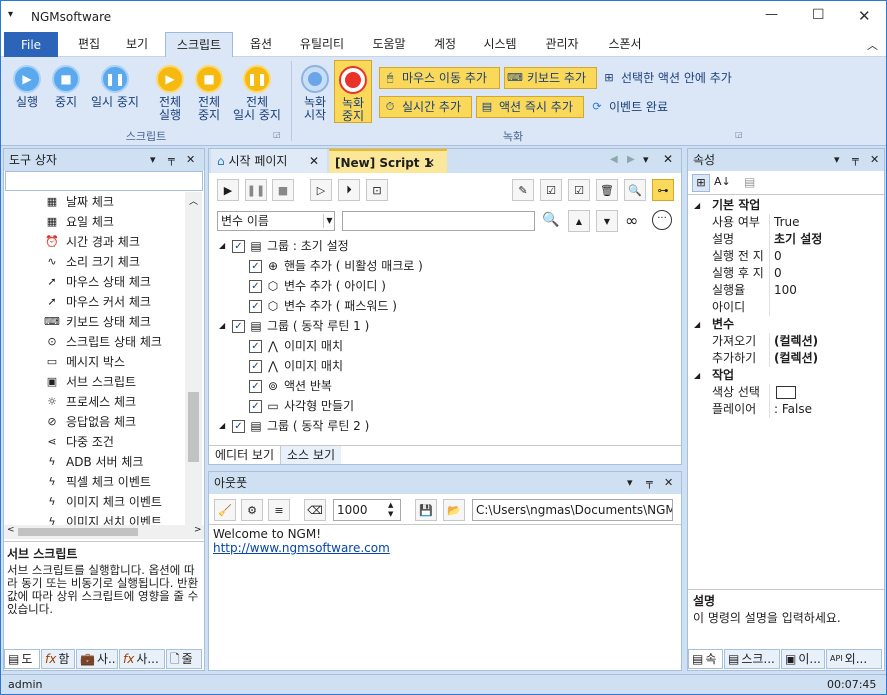 This screenshot has height=695, width=887. I want to click on run-button: ▶ 실행, so click(27, 87).